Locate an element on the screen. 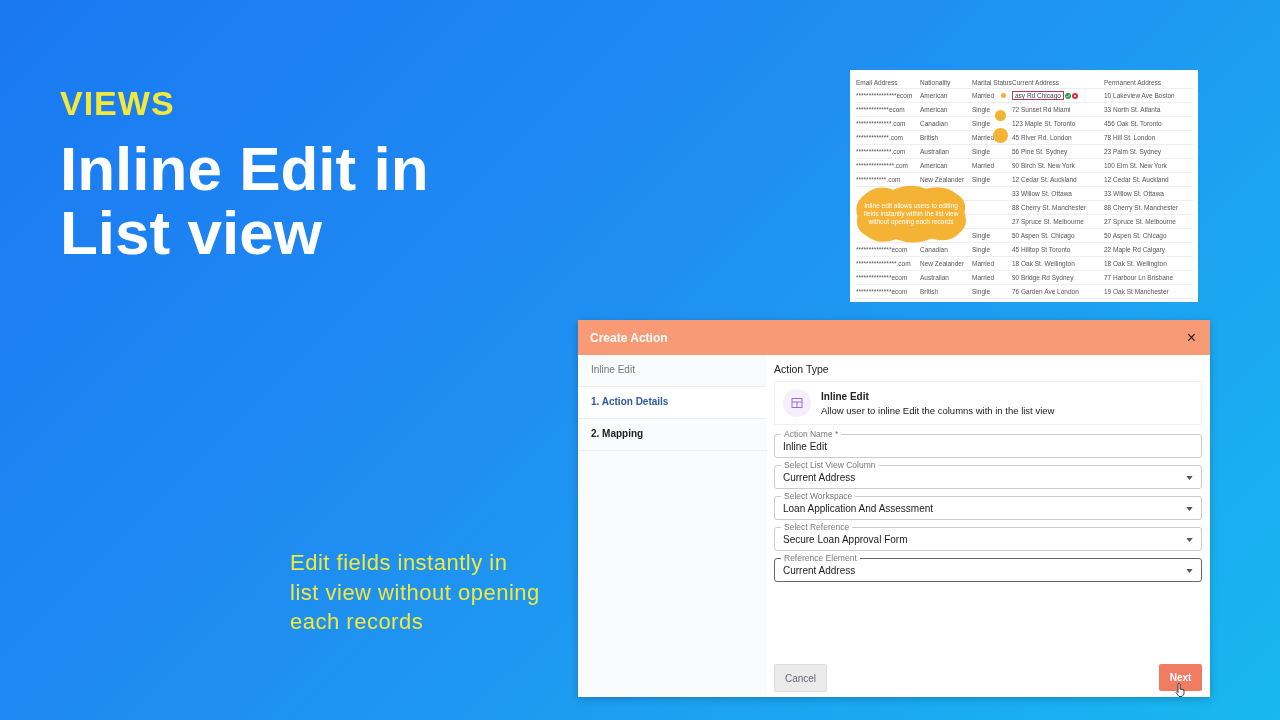 The height and width of the screenshot is (720, 1280). action-type-description: Allow user to inline Edit the columns with in the list view is located at coordinates (938, 410).